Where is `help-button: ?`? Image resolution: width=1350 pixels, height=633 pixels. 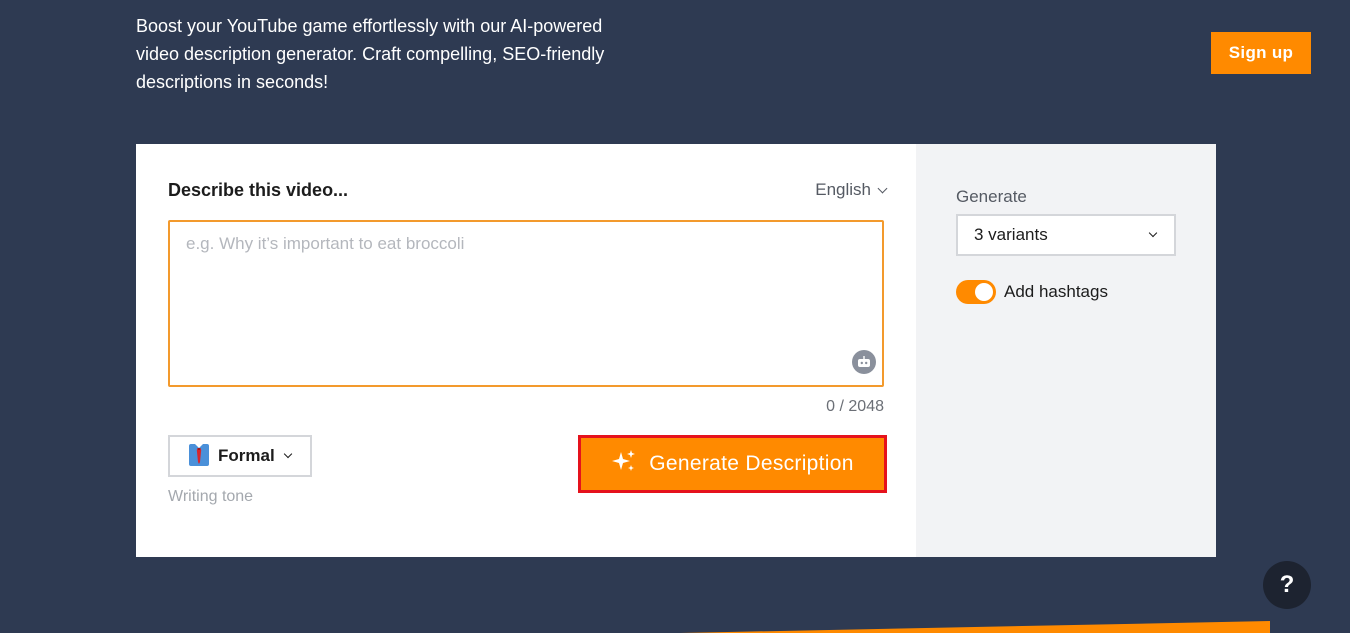
help-button: ? is located at coordinates (1287, 585).